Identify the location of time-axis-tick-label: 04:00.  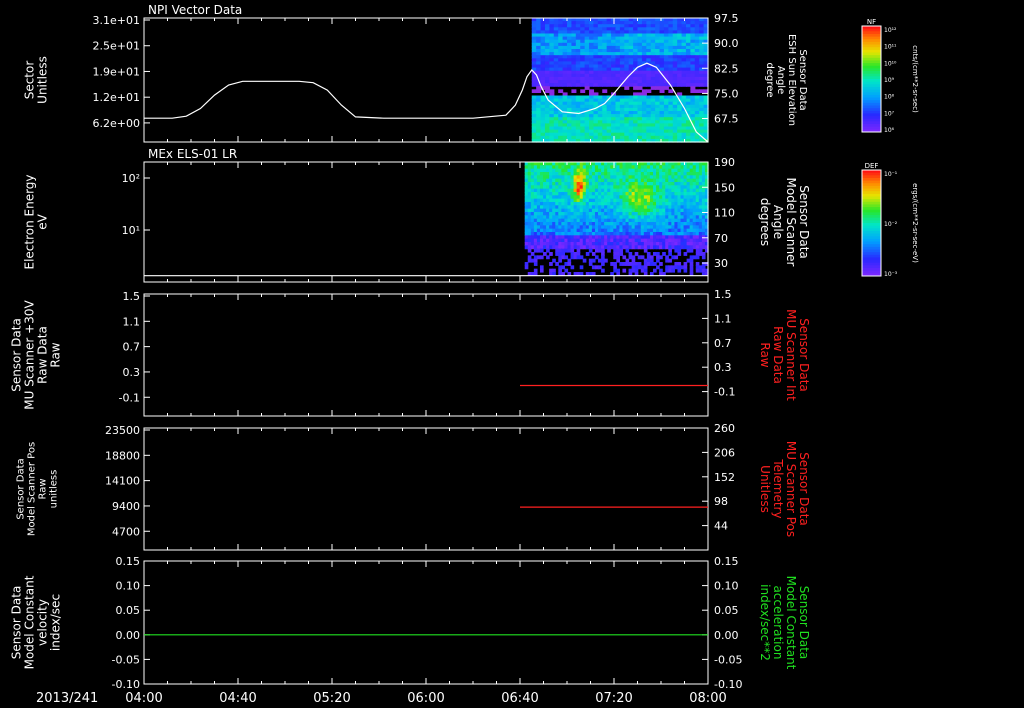
(143, 698).